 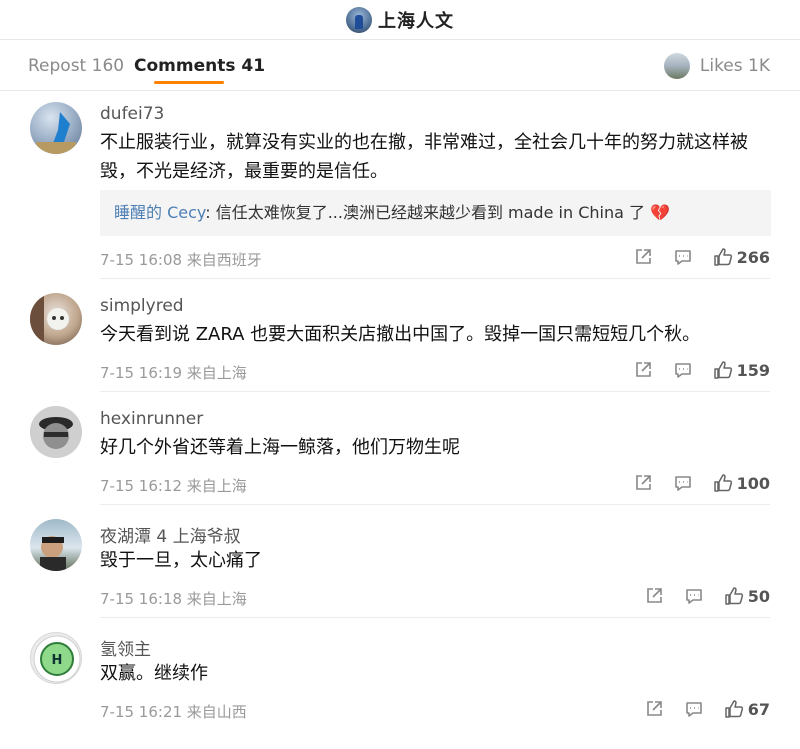 What do you see at coordinates (753, 370) in the screenshot?
I see `like-count: 159` at bounding box center [753, 370].